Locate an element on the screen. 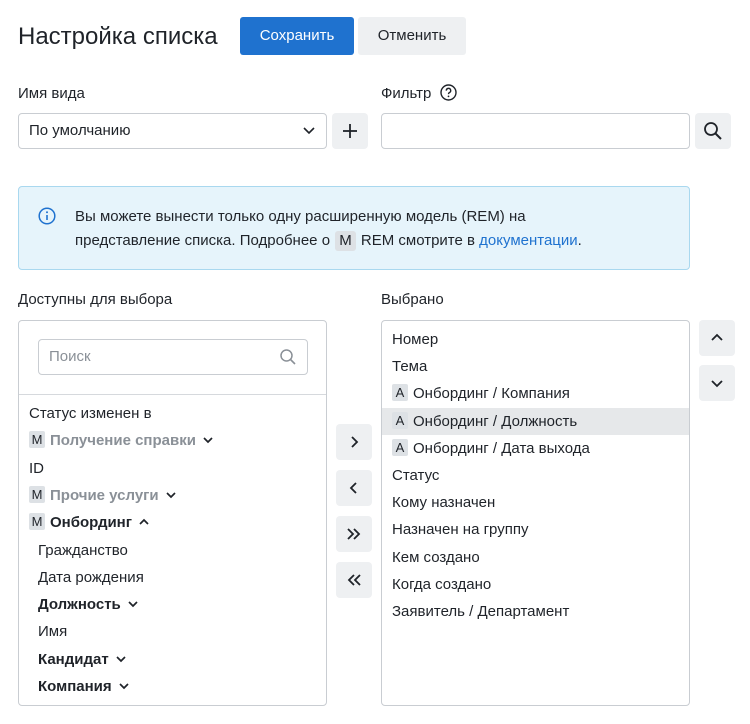  filter-label: Фильтр is located at coordinates (419, 94).